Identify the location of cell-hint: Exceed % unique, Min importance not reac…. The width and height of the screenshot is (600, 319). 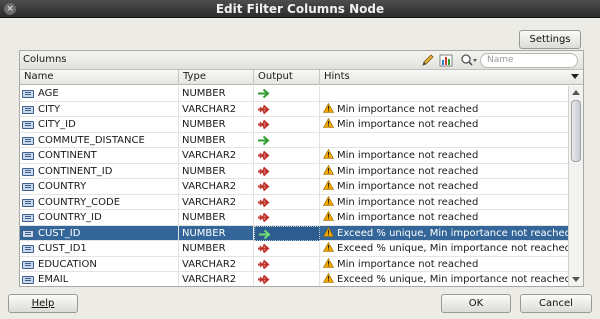
(444, 233).